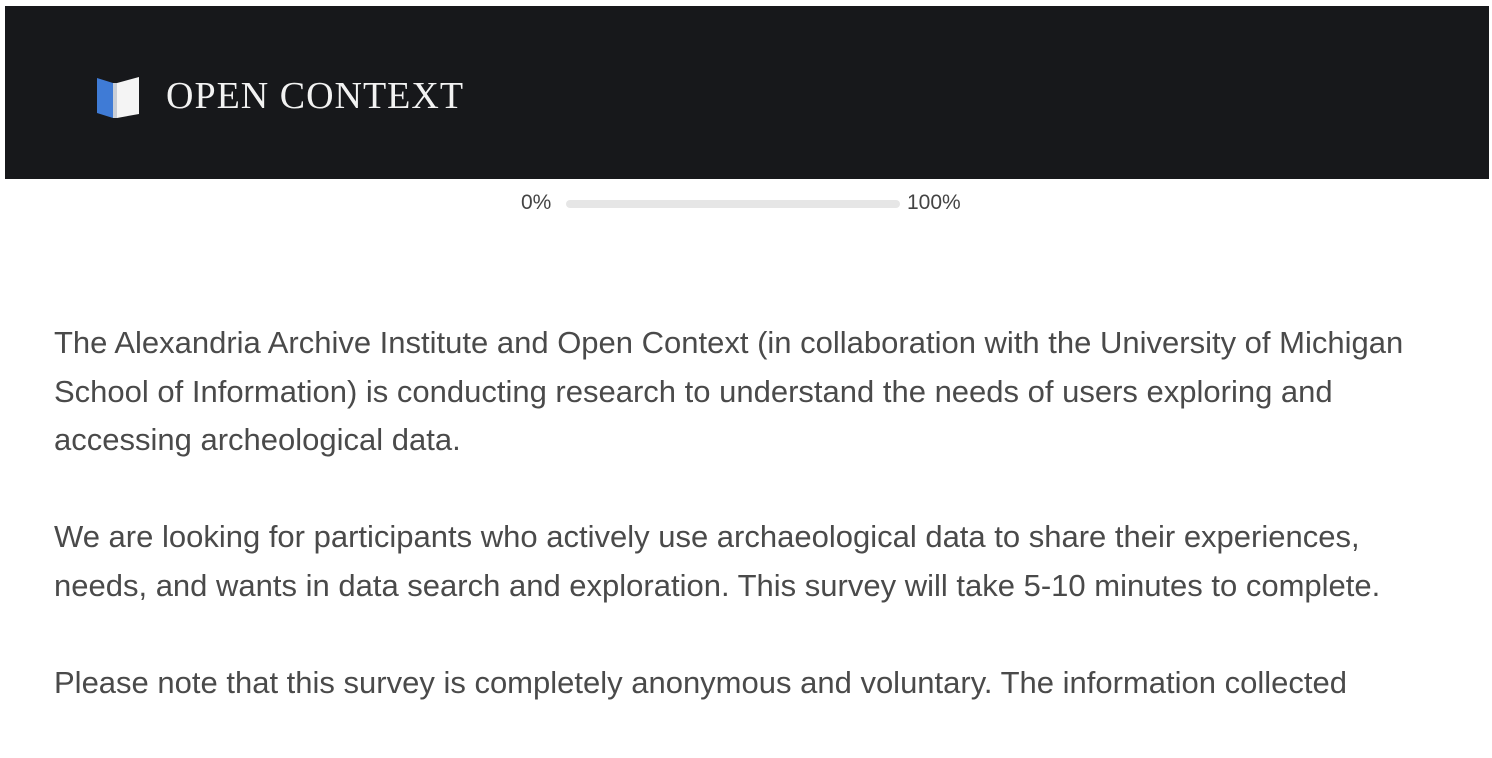  What do you see at coordinates (934, 202) in the screenshot?
I see `progress-end-label: 100%` at bounding box center [934, 202].